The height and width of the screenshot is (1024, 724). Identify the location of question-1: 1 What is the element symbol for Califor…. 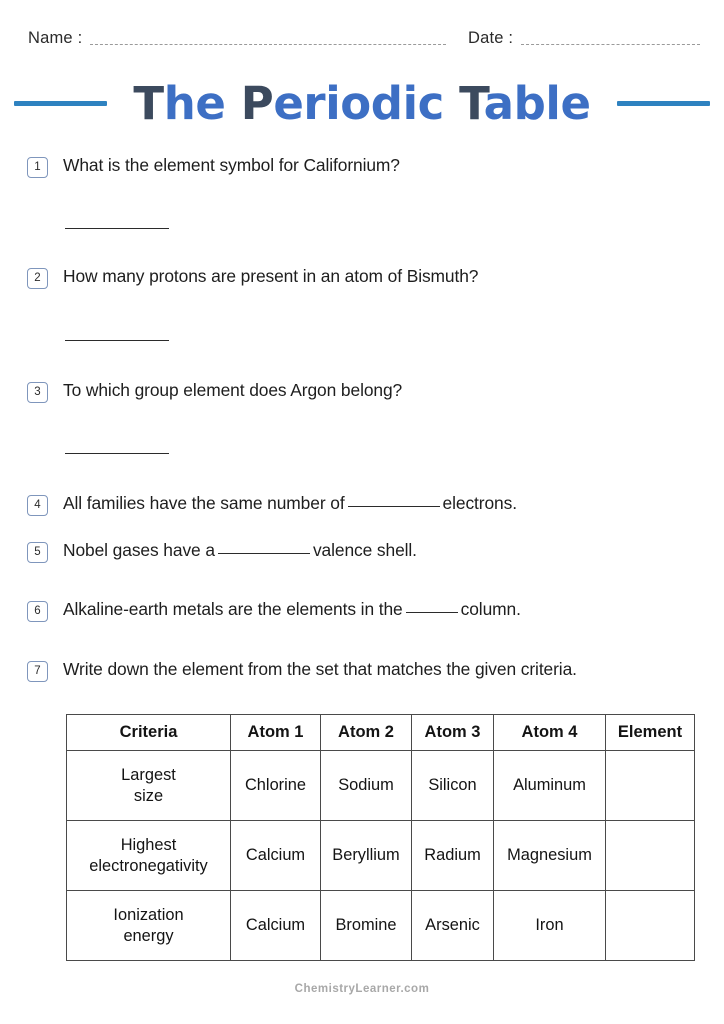
(213, 166).